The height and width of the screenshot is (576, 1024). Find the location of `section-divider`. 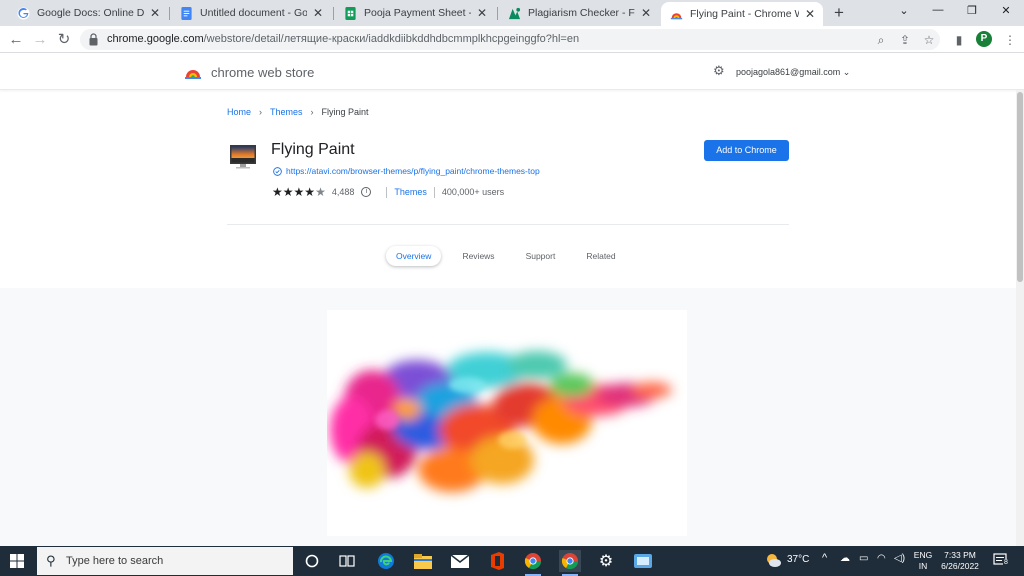

section-divider is located at coordinates (508, 224).